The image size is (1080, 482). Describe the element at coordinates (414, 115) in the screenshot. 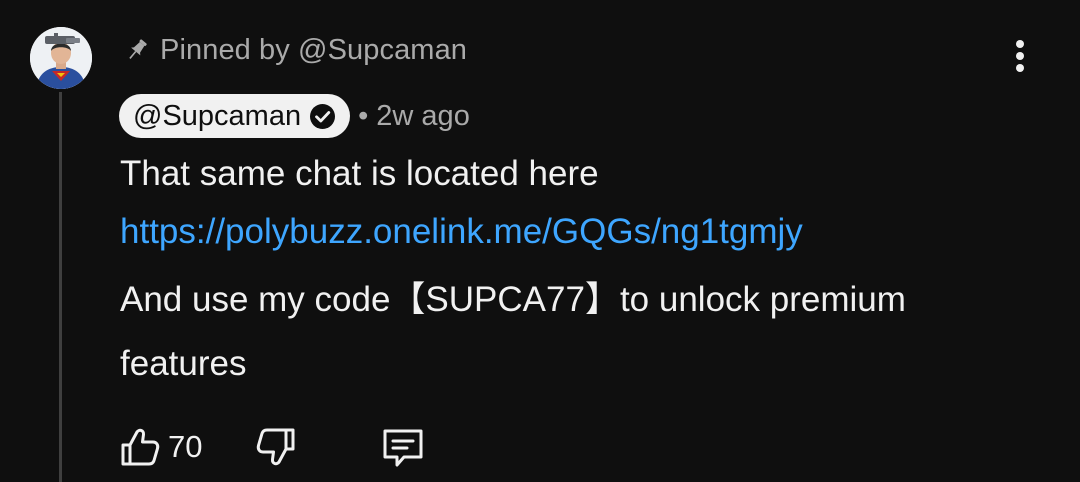

I see `comment-timestamp: • 2w ago` at that location.